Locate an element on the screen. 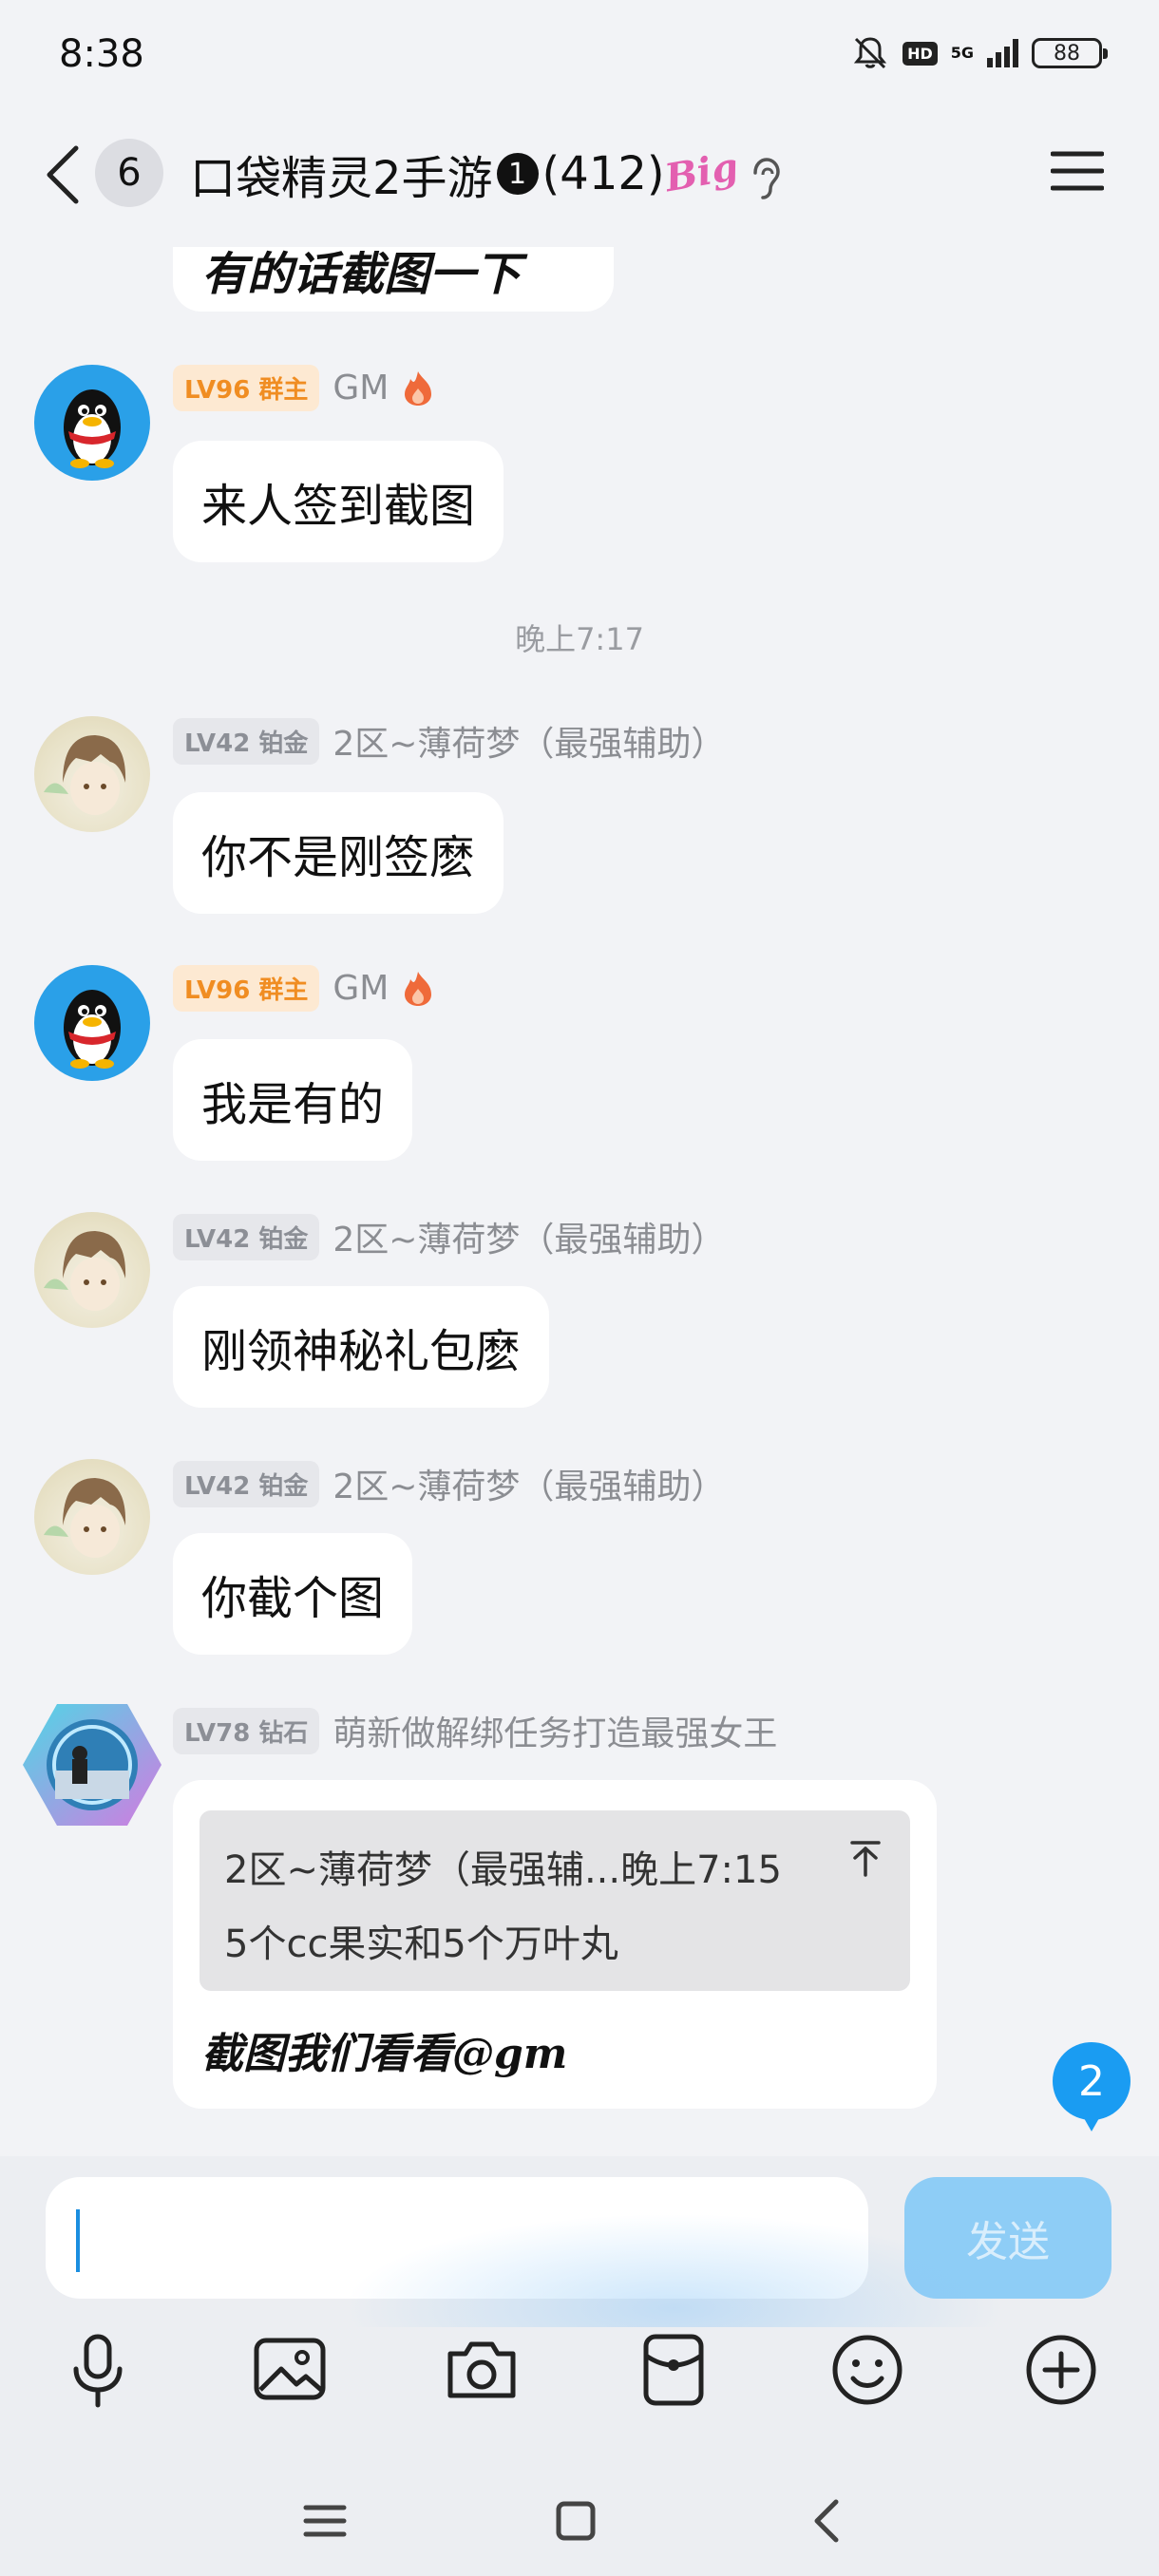 The width and height of the screenshot is (1159, 2576). message-bubble: 来人签到截图 is located at coordinates (338, 501).